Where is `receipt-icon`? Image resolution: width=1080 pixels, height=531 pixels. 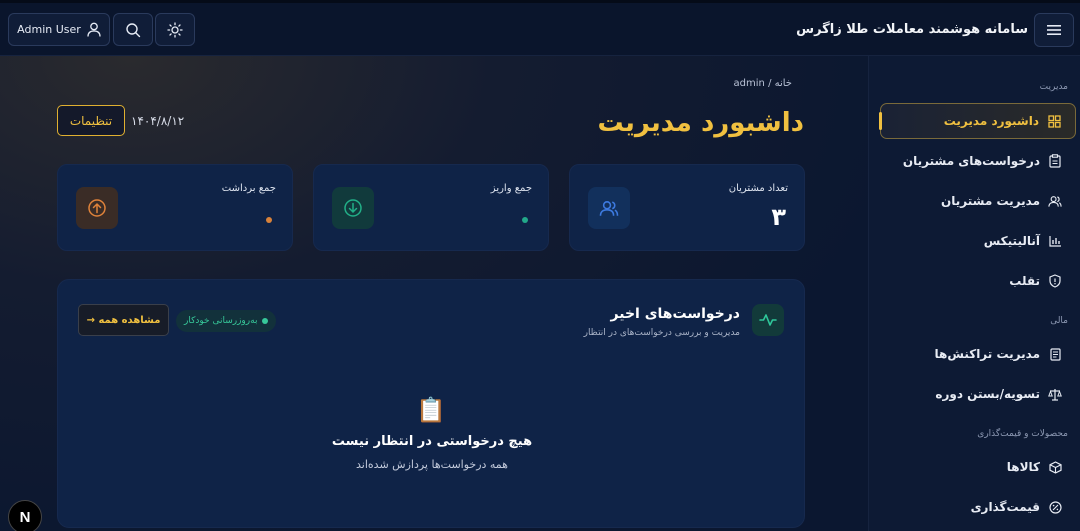
receipt-icon is located at coordinates (1055, 354).